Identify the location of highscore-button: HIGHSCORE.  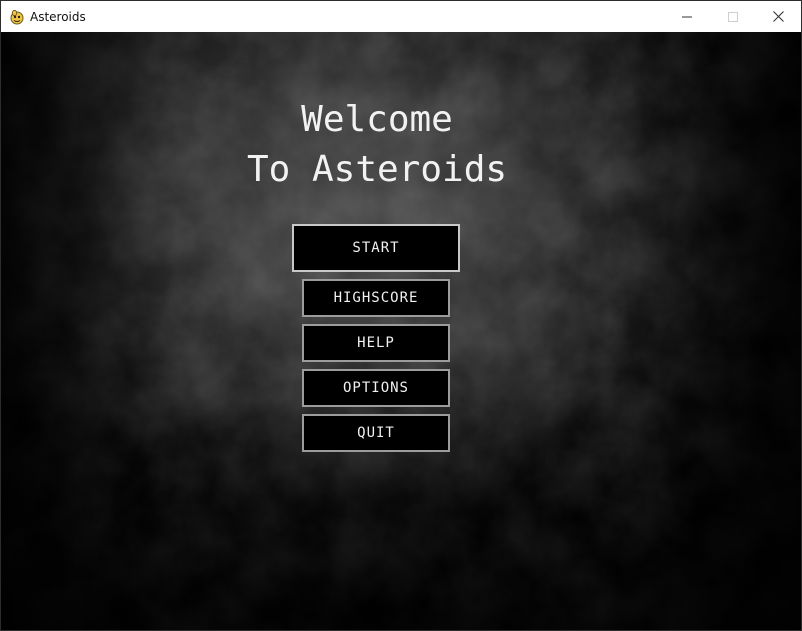
(376, 298).